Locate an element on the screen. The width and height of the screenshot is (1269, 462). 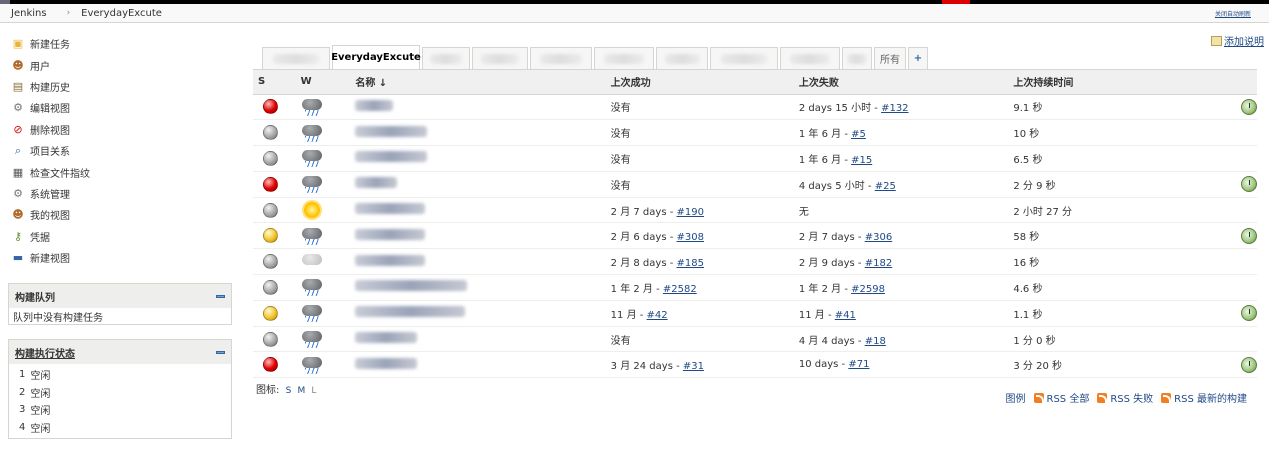
icon-size-large: L is located at coordinates (313, 391).